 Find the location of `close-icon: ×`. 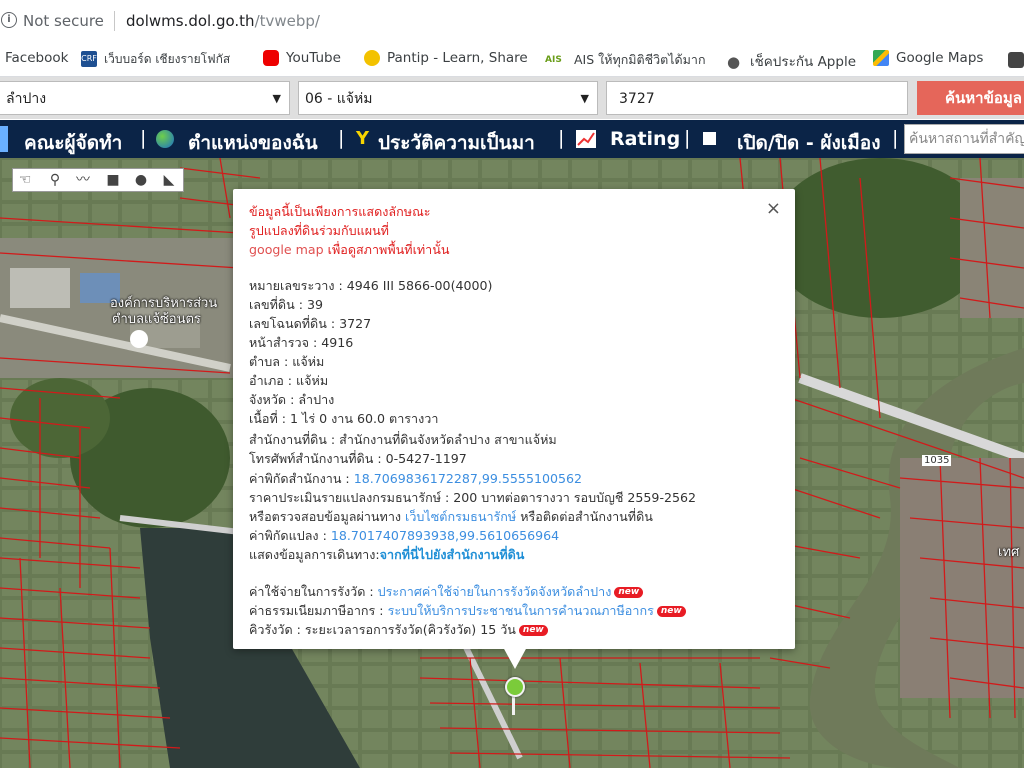

close-icon: × is located at coordinates (773, 208).